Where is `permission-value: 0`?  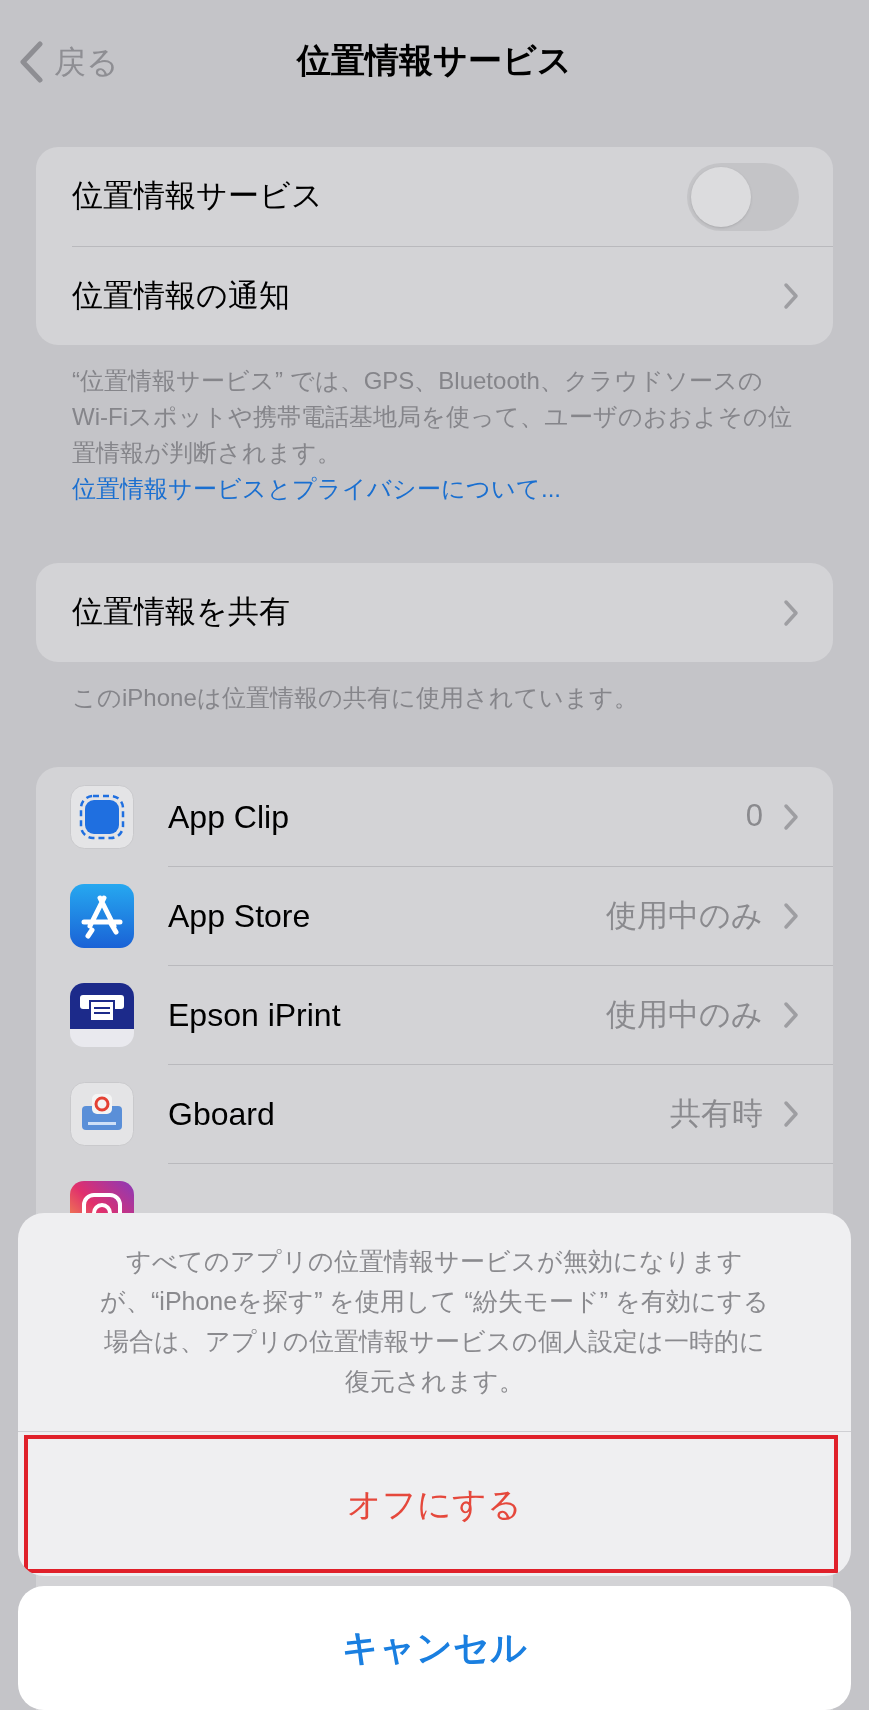
permission-value: 0 is located at coordinates (754, 816).